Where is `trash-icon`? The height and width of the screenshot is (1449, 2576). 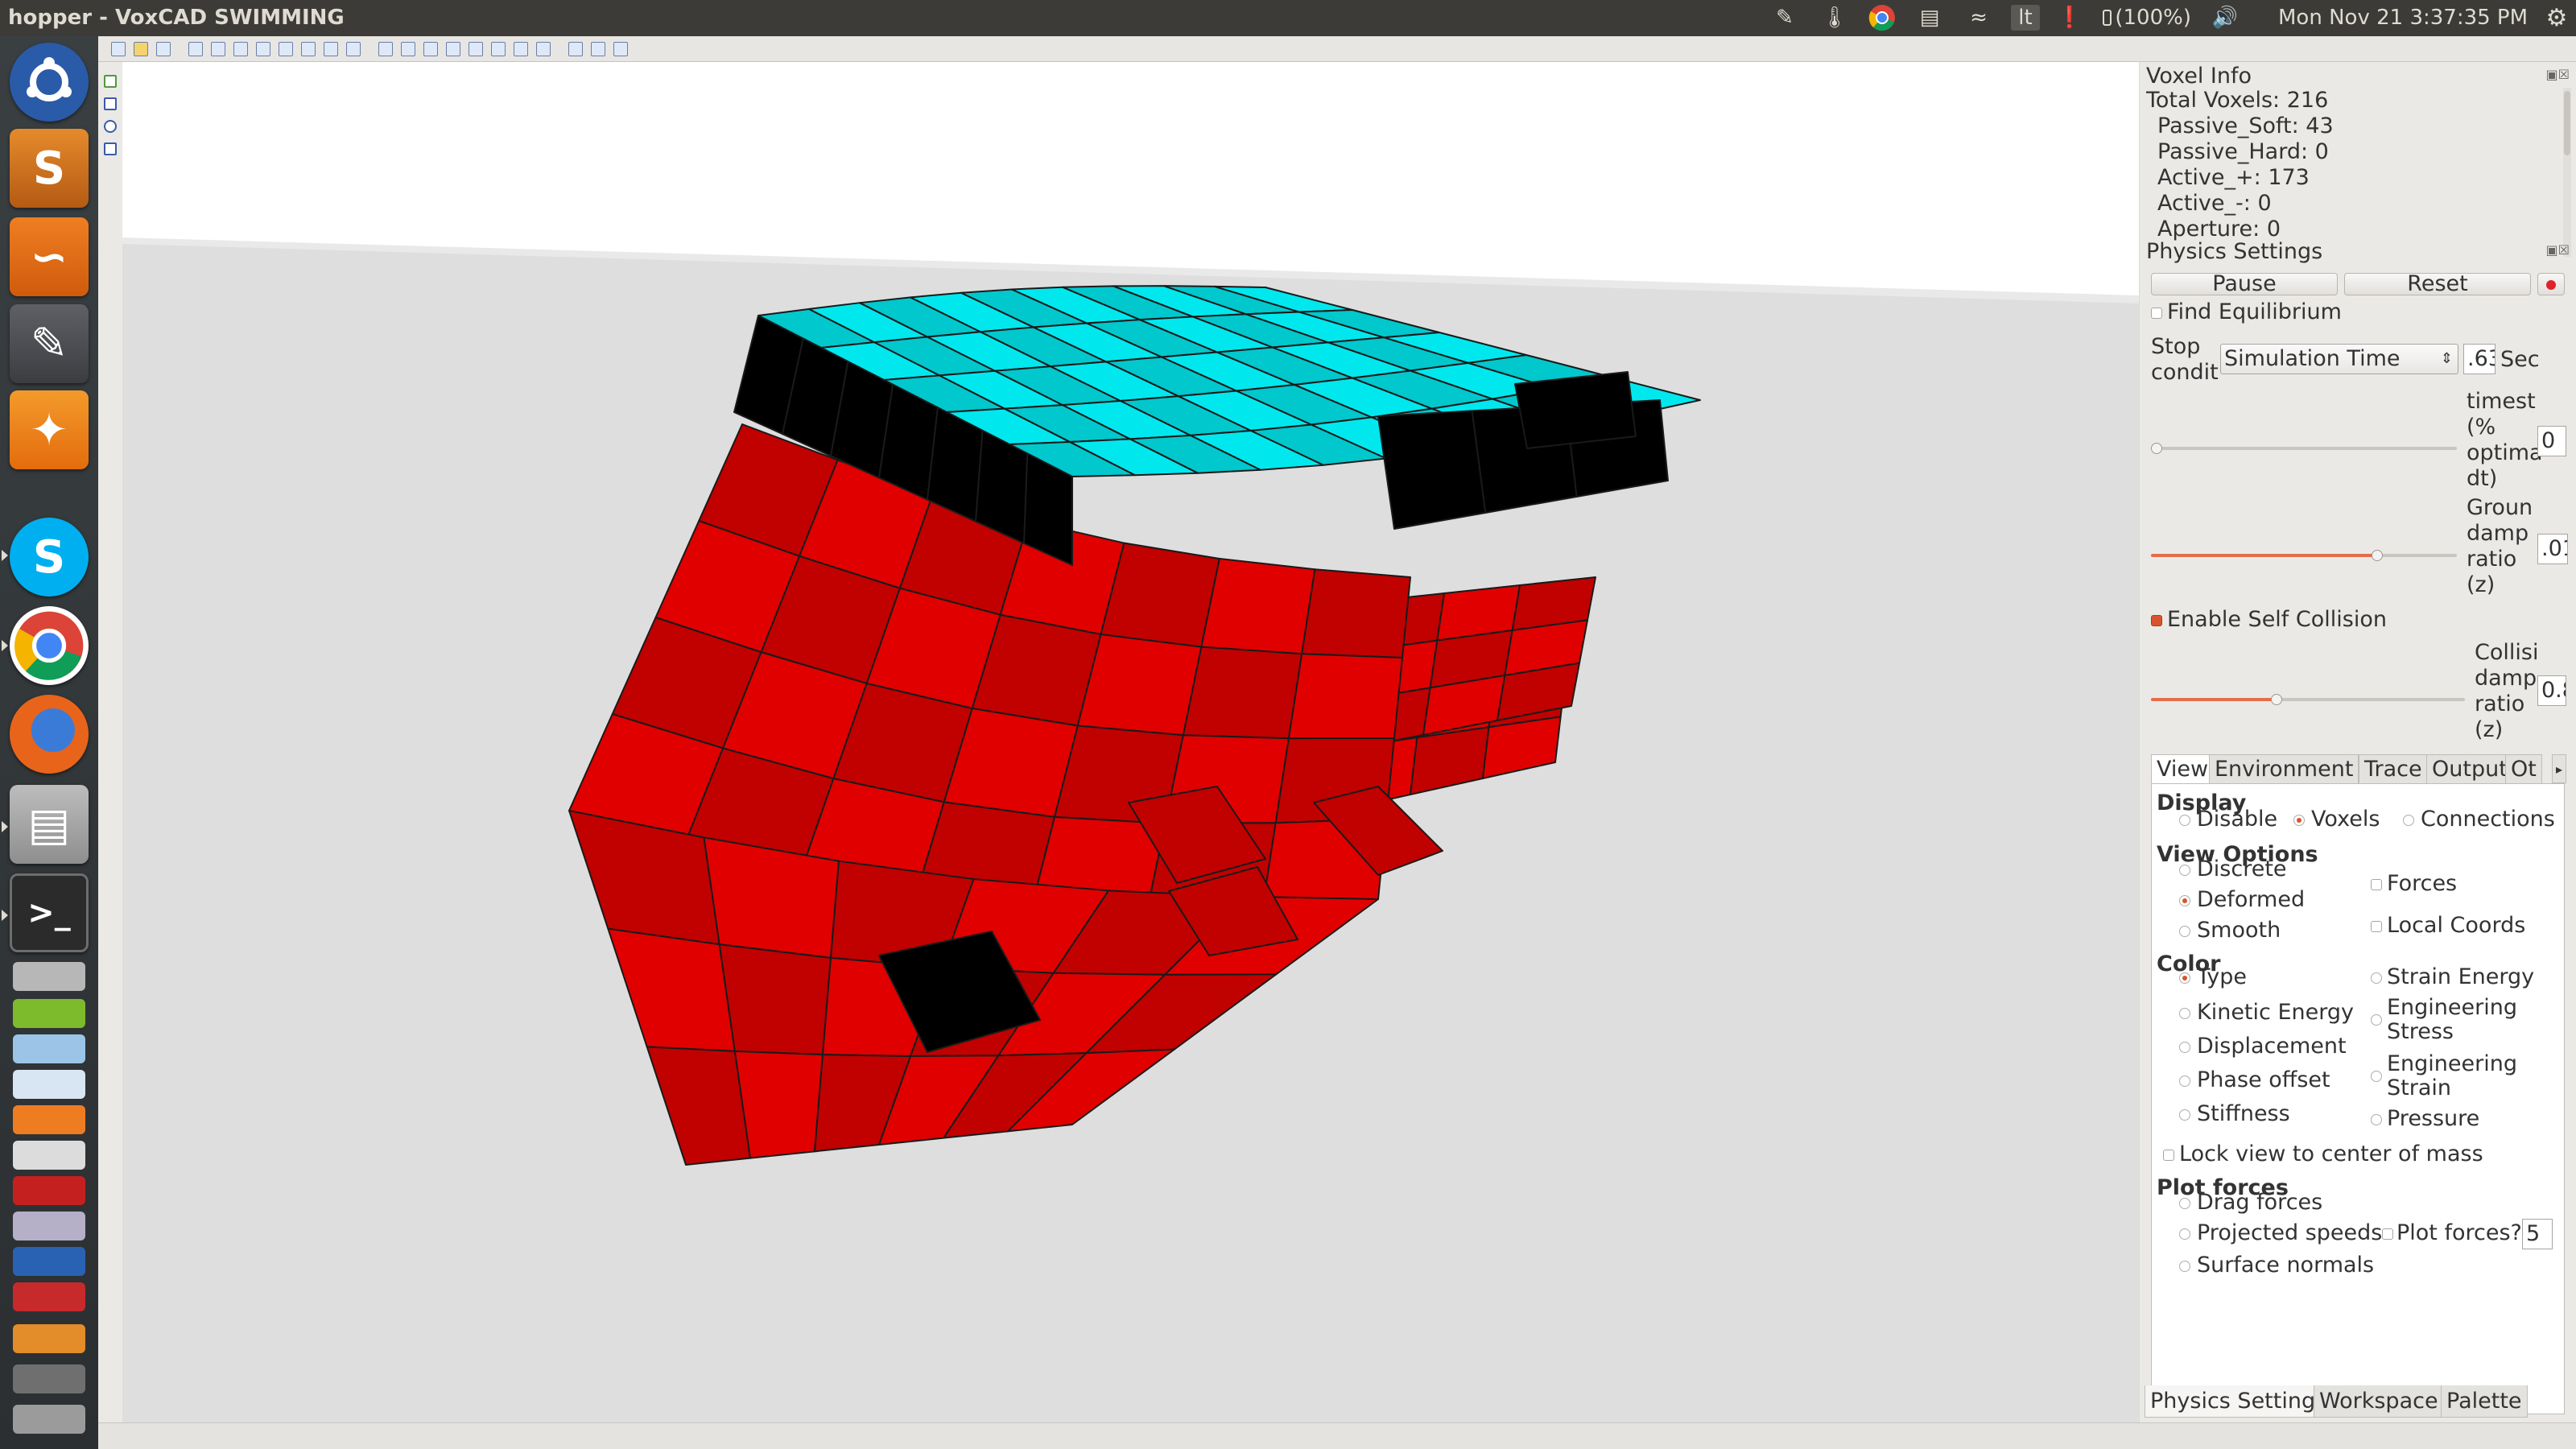 trash-icon is located at coordinates (49, 1419).